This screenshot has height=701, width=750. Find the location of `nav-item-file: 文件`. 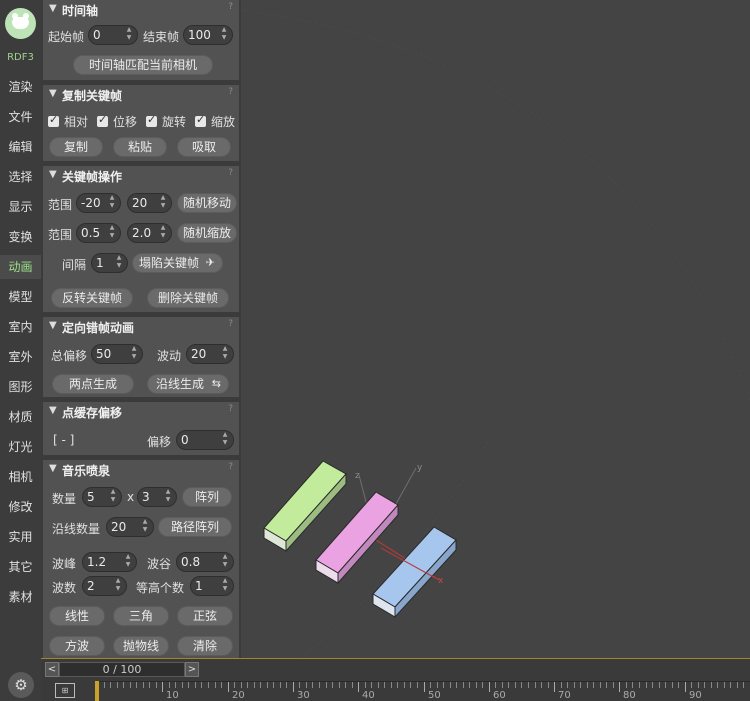

nav-item-file: 文件 is located at coordinates (20, 117).